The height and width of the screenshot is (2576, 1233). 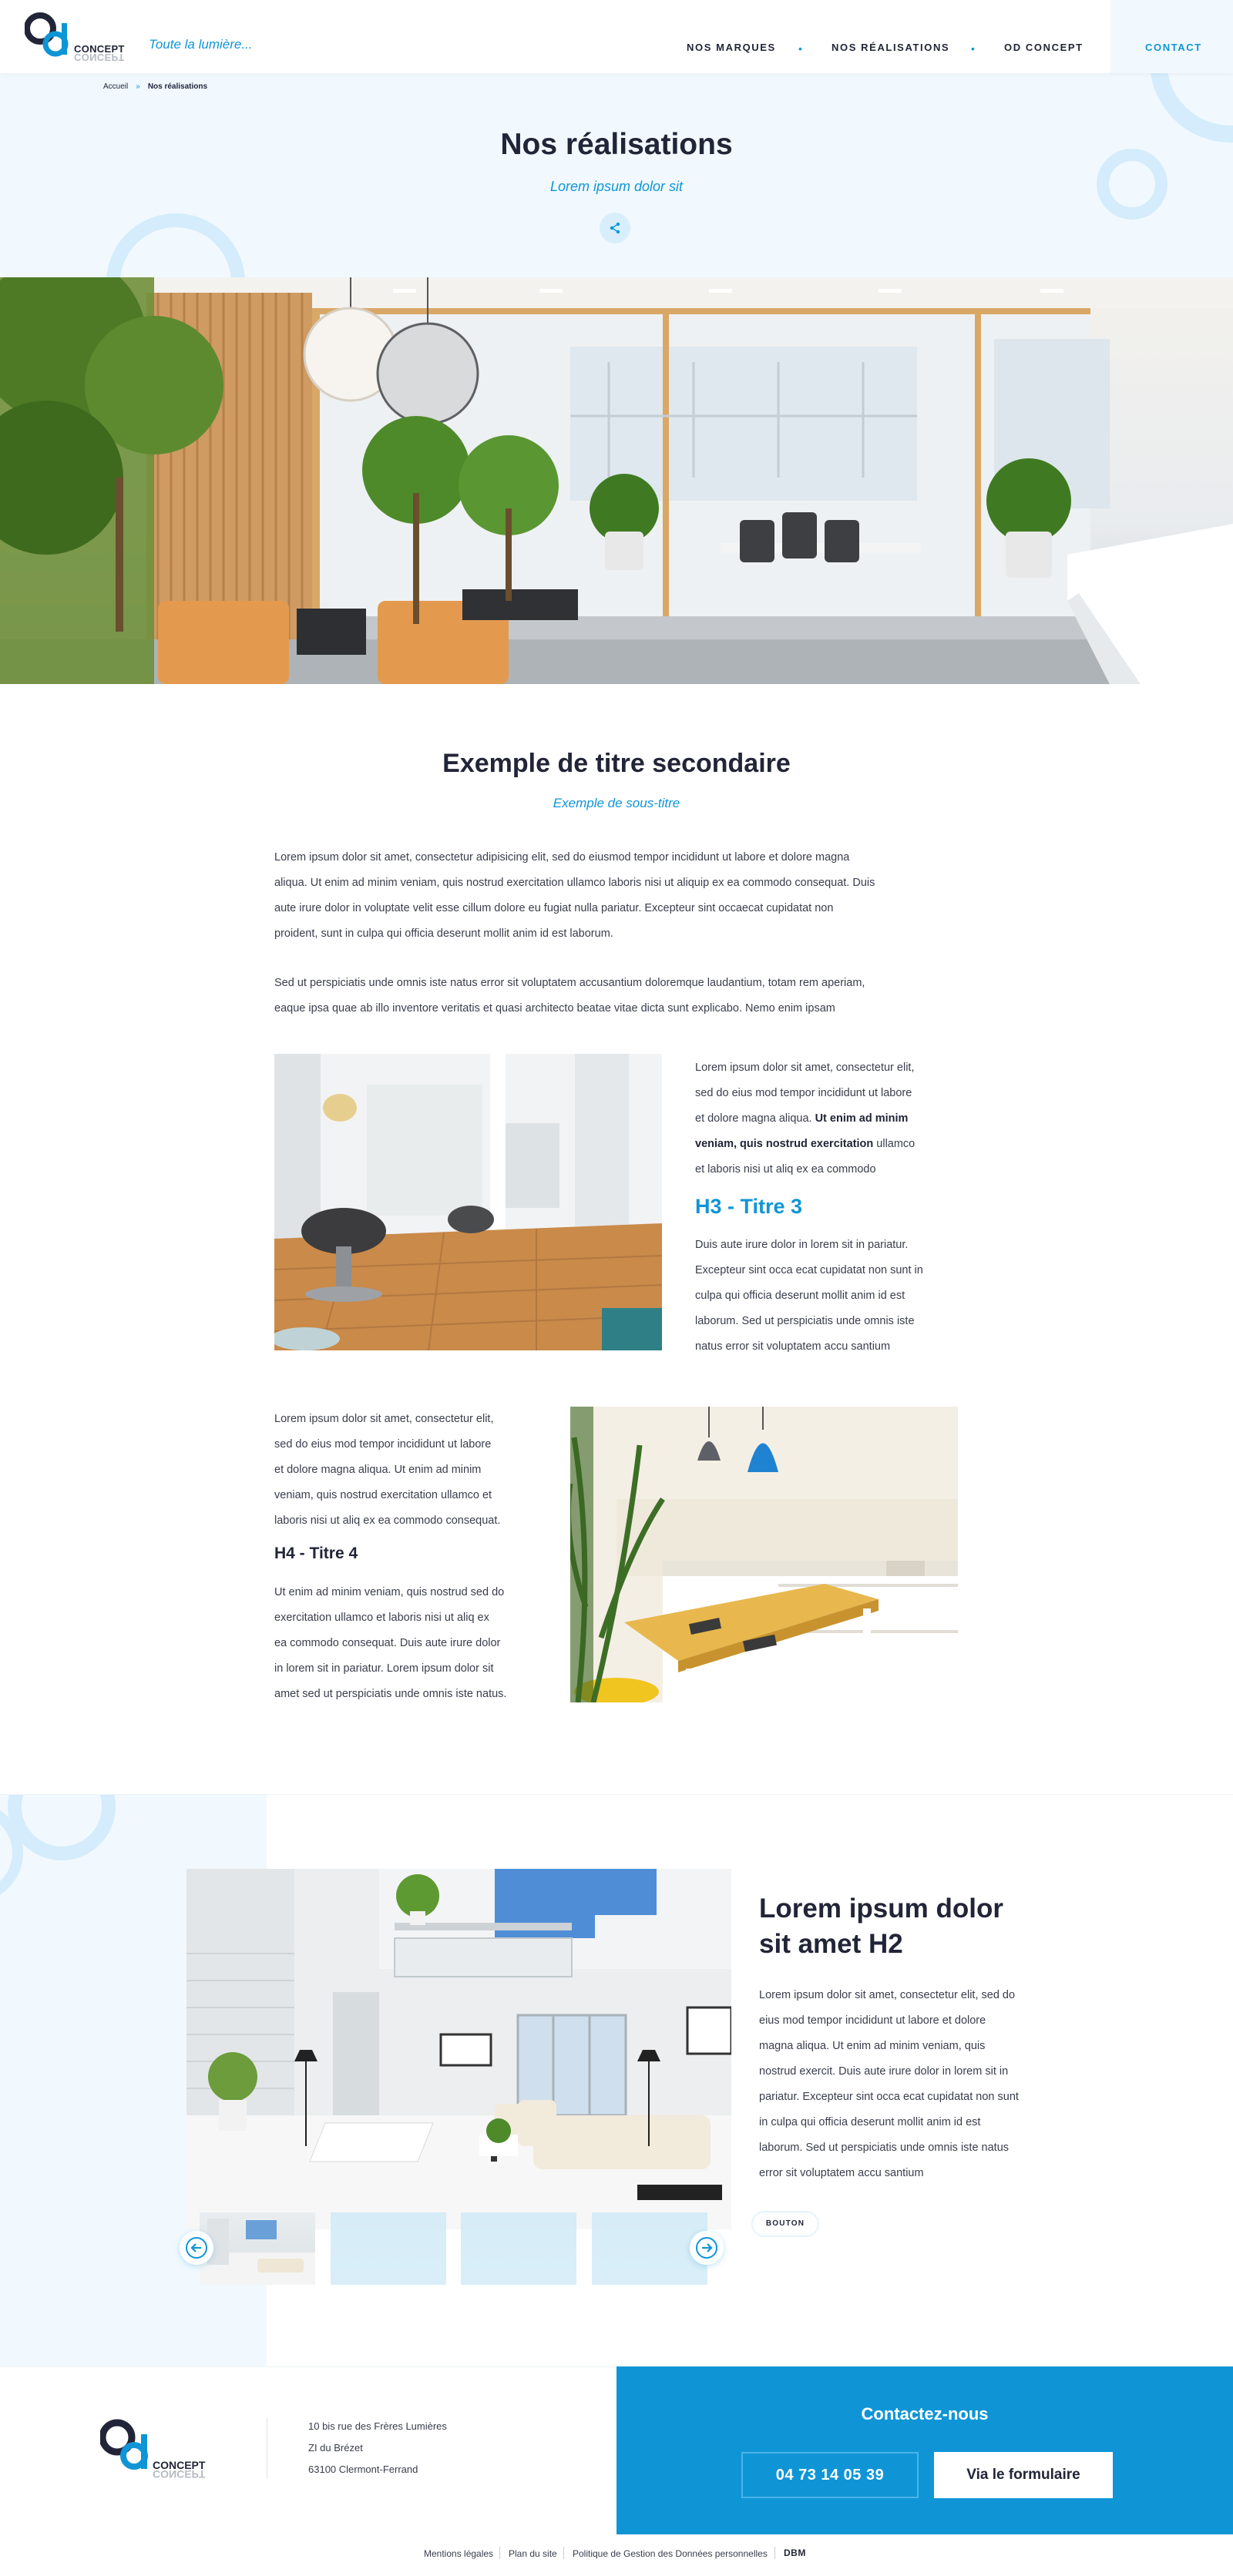 What do you see at coordinates (890, 47) in the screenshot?
I see `nav-nos-realisations: NOS RÉALISATIONS` at bounding box center [890, 47].